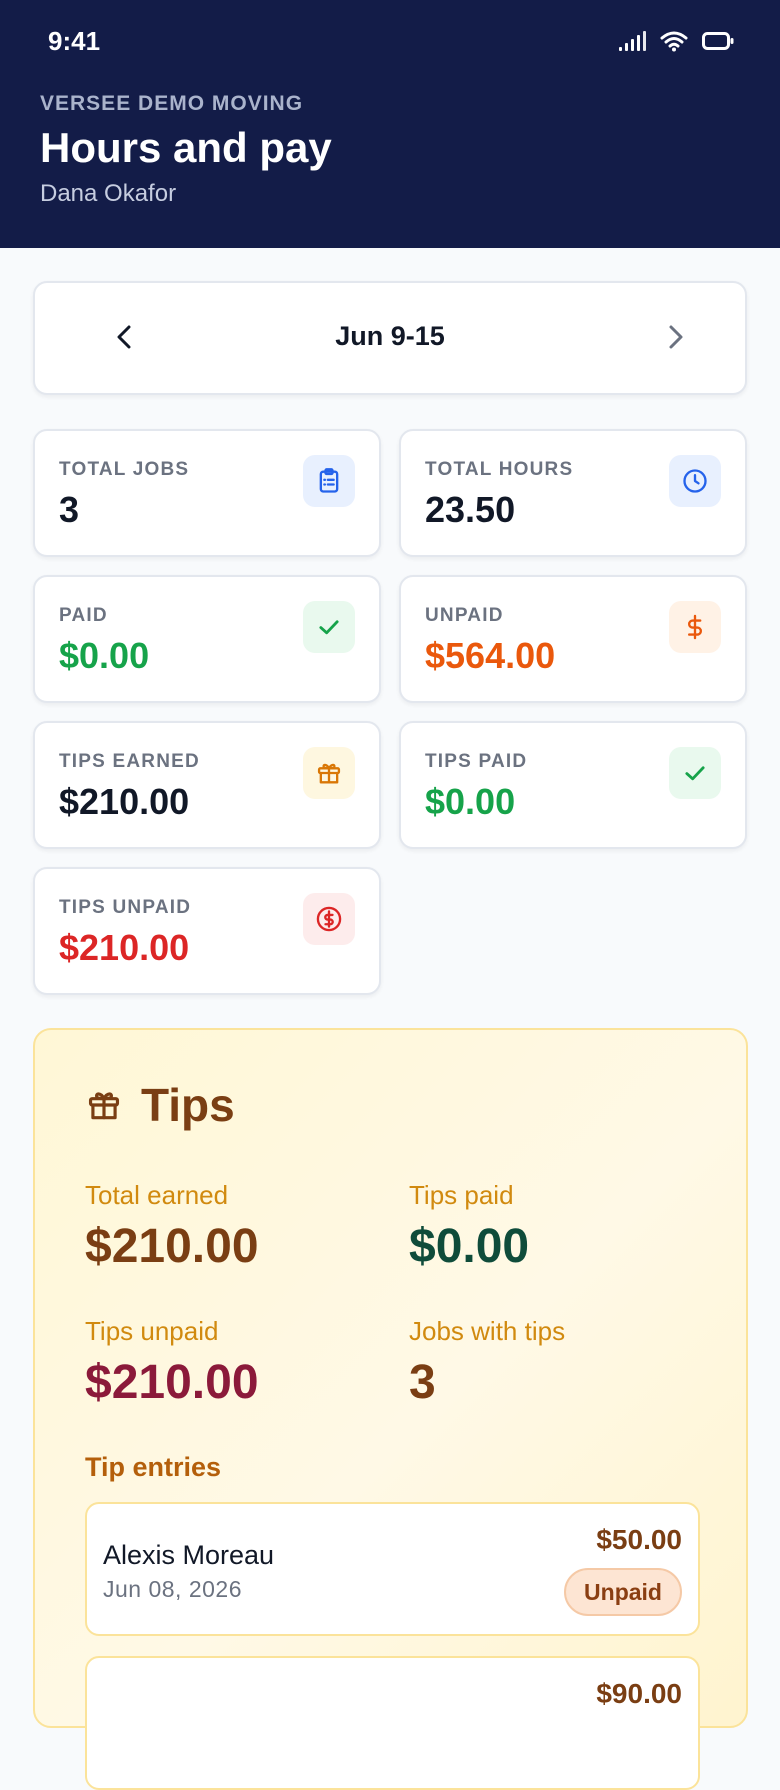 The width and height of the screenshot is (780, 1790). I want to click on clock-icon, so click(695, 481).